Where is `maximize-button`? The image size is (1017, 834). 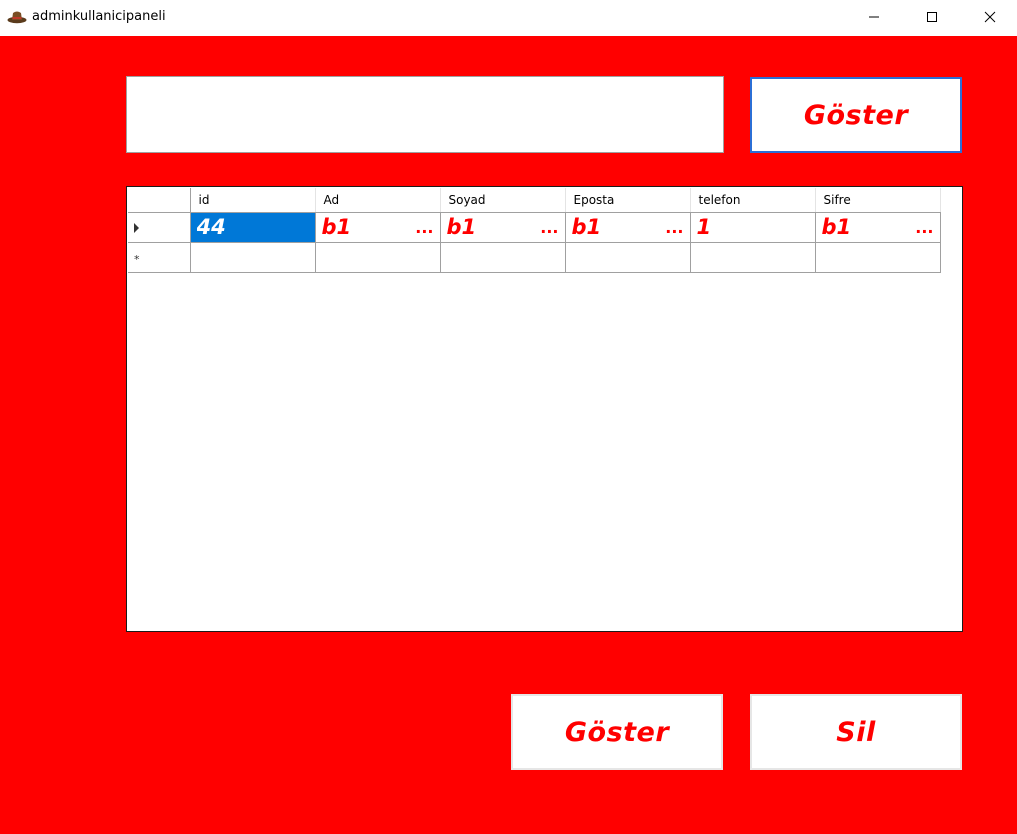 maximize-button is located at coordinates (932, 17).